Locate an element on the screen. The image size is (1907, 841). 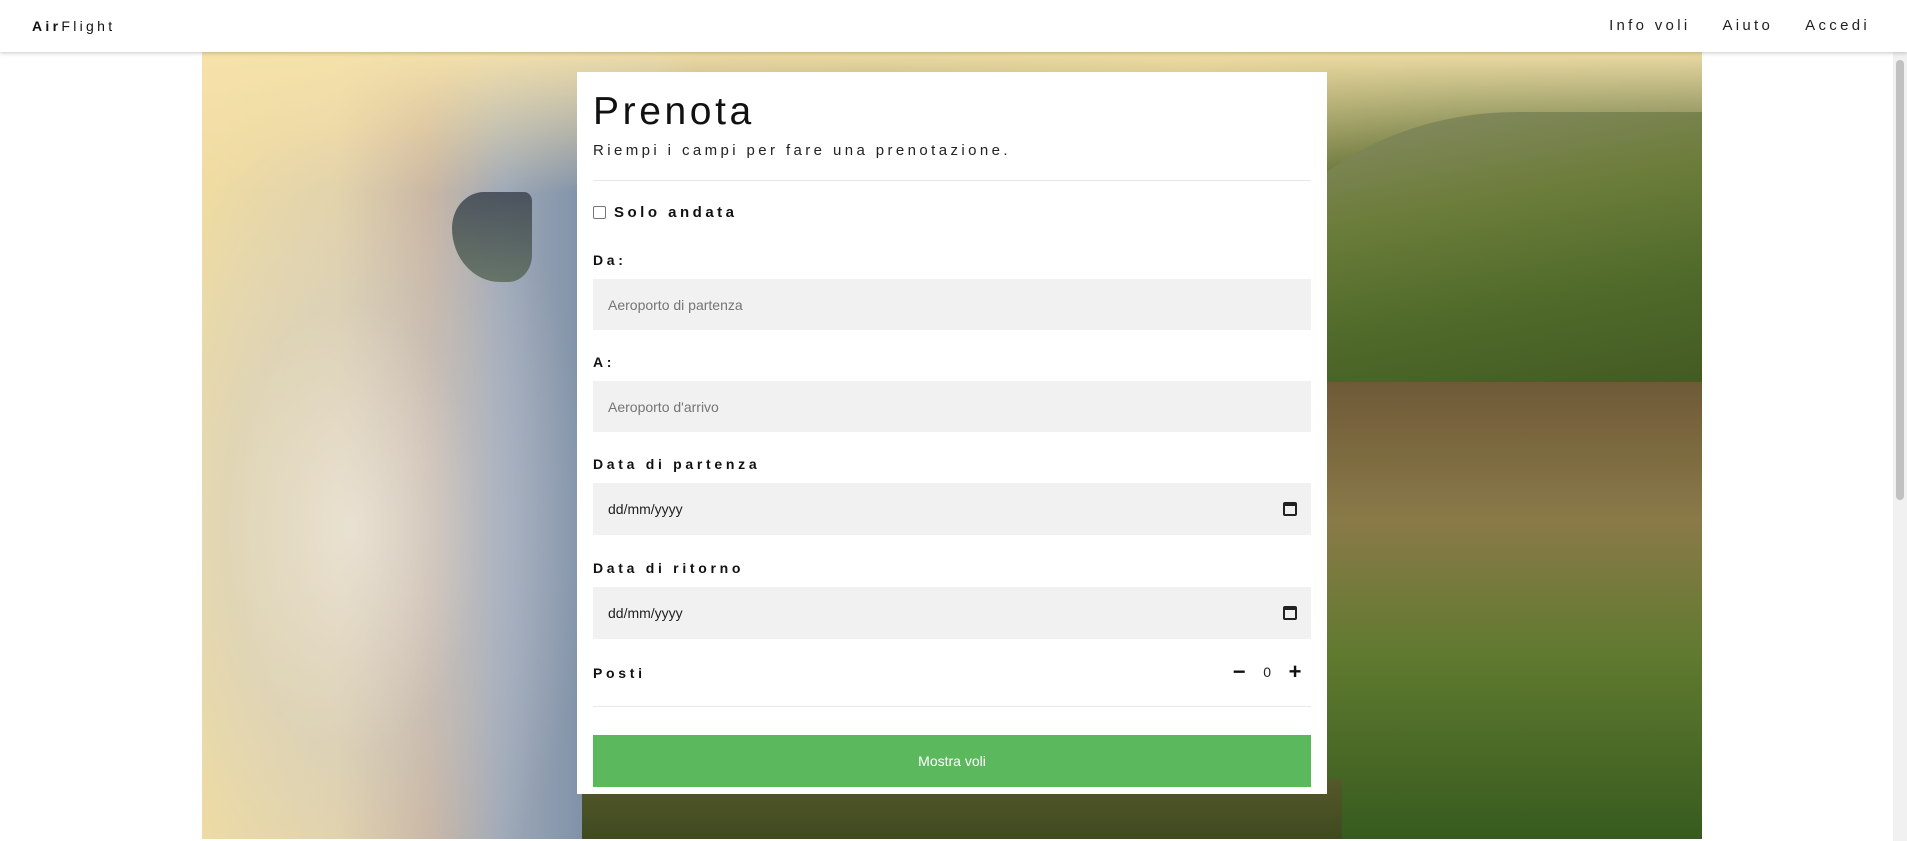
divider-top is located at coordinates (952, 180).